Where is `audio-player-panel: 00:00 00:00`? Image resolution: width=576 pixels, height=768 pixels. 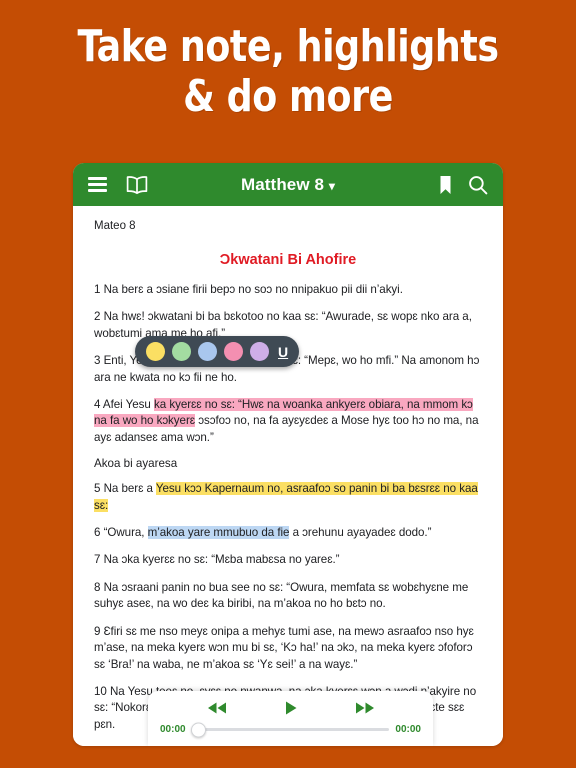
audio-player-panel: 00:00 00:00 is located at coordinates (290, 718).